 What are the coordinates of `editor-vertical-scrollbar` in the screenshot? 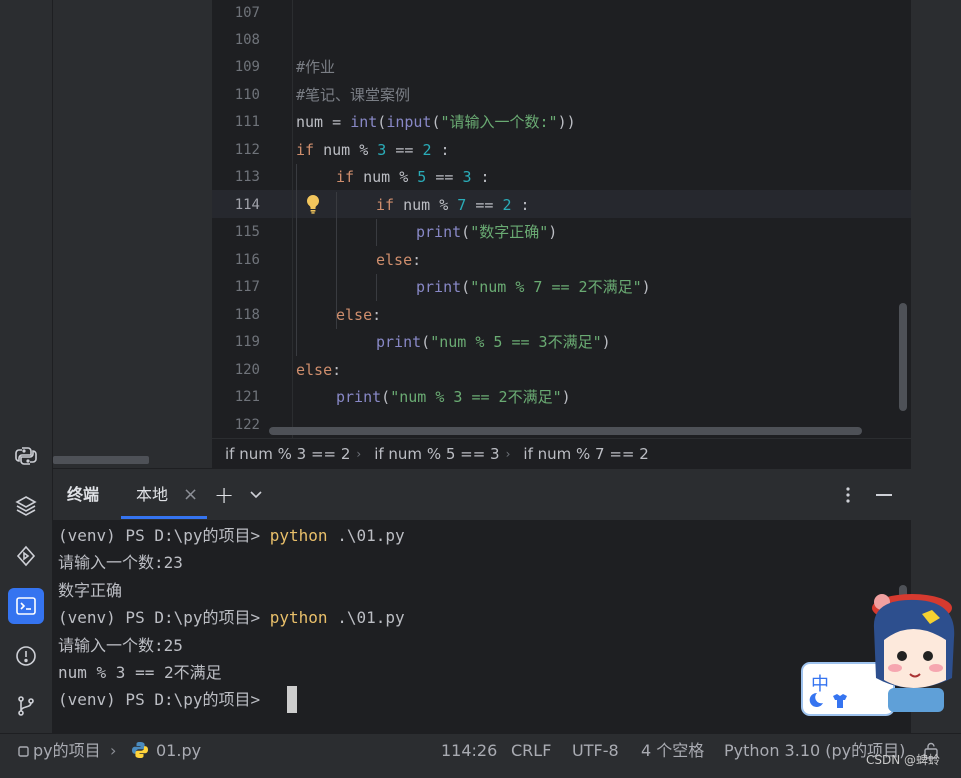 It's located at (903, 357).